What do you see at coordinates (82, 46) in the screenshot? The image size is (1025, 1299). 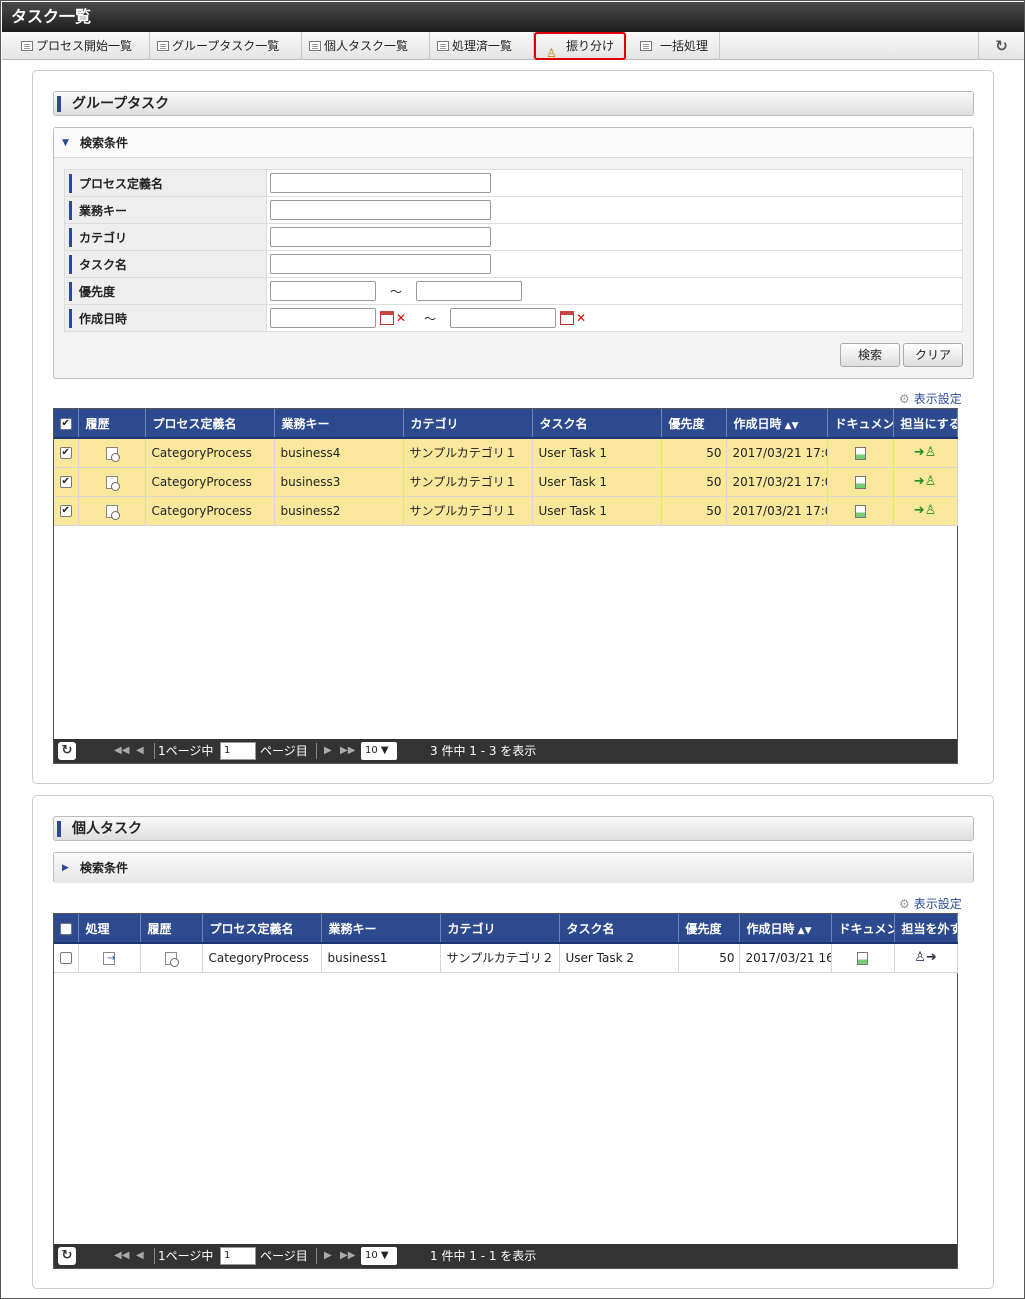 I see `tab-process-start-list: プロセス開始一覧` at bounding box center [82, 46].